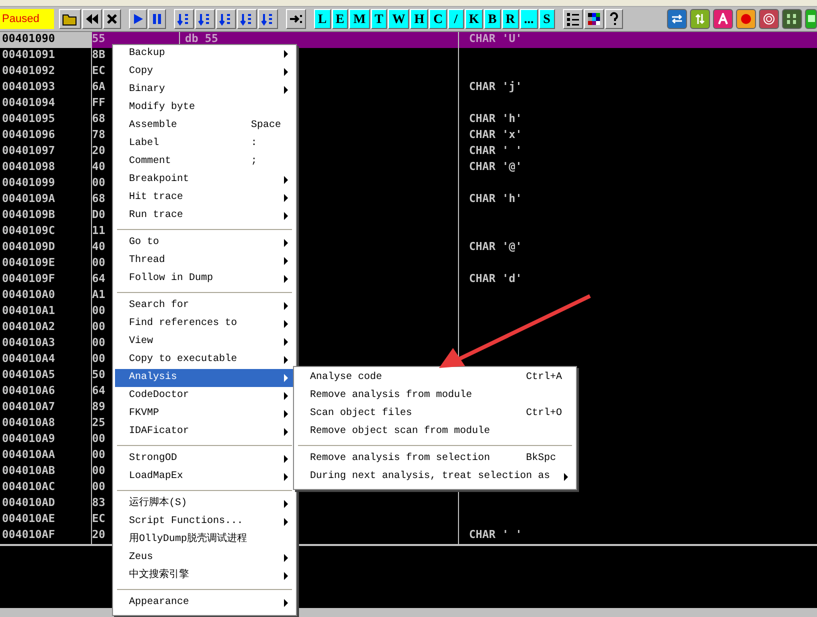  What do you see at coordinates (769, 19) in the screenshot?
I see `target-icon` at bounding box center [769, 19].